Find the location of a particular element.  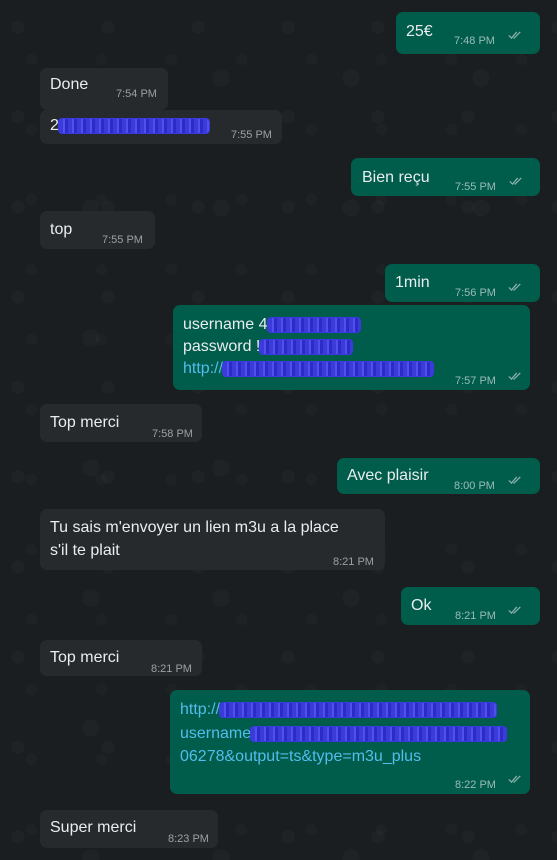

message-text: Super merci is located at coordinates (93, 827).